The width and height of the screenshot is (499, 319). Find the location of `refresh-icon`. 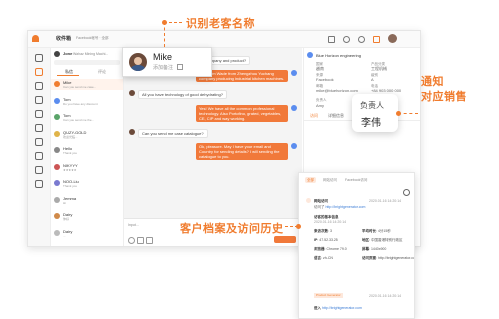

refresh-icon is located at coordinates (406, 192).